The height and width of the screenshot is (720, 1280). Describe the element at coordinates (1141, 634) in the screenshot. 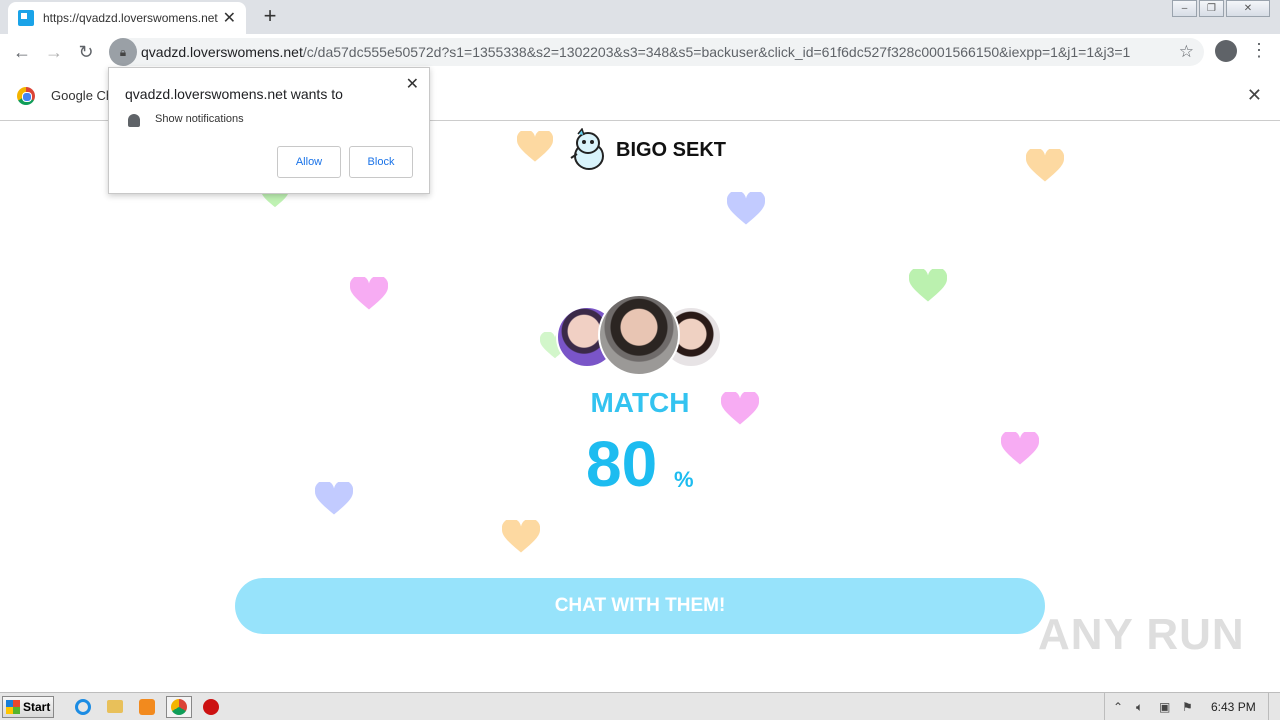

I see `anyrun-watermark: ANY RUN` at that location.